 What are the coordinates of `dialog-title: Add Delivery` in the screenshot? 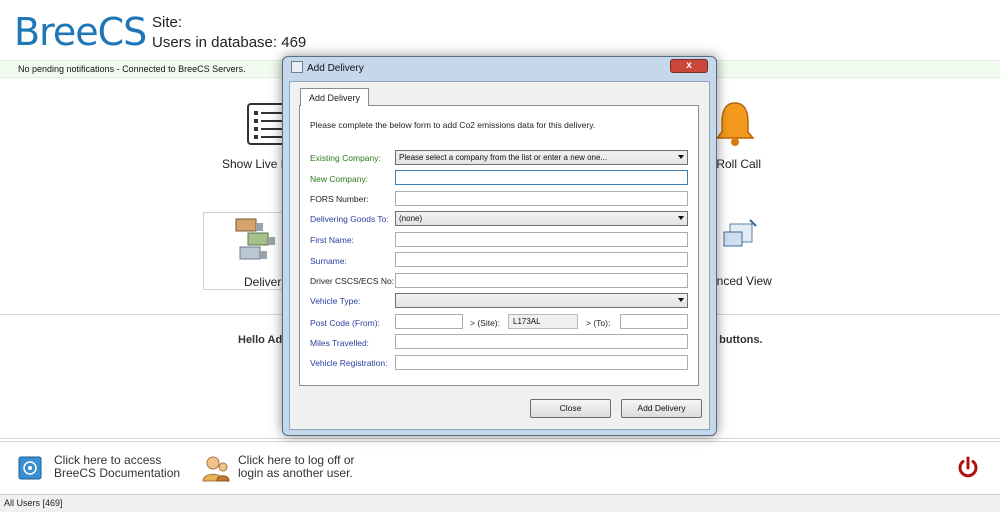 It's located at (335, 68).